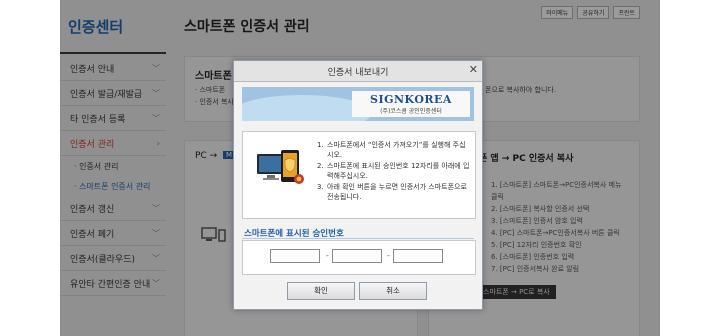 This screenshot has width=720, height=336. Describe the element at coordinates (393, 291) in the screenshot. I see `cancel-button: 취소` at that location.